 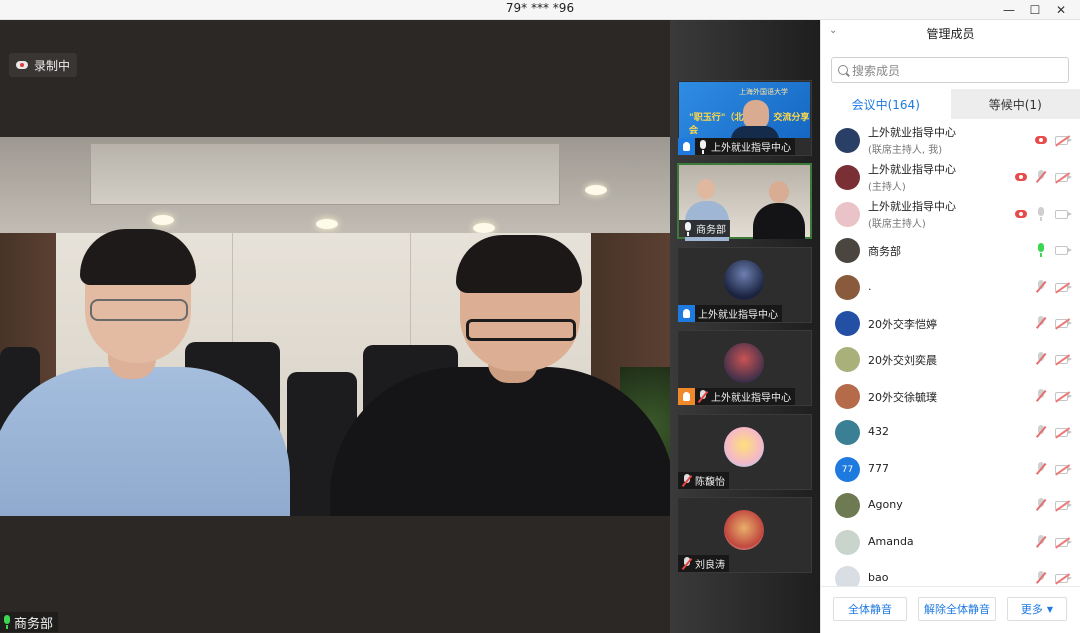 I want to click on video-ceiling-panel, so click(x=325, y=174).